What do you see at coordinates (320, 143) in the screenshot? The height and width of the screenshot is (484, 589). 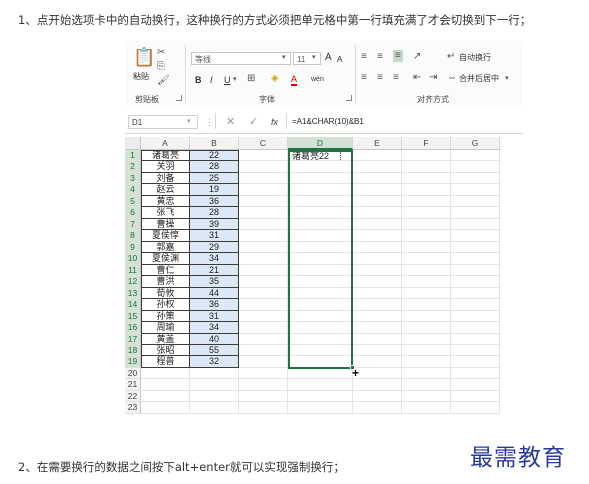 I see `column-header-d: D` at bounding box center [320, 143].